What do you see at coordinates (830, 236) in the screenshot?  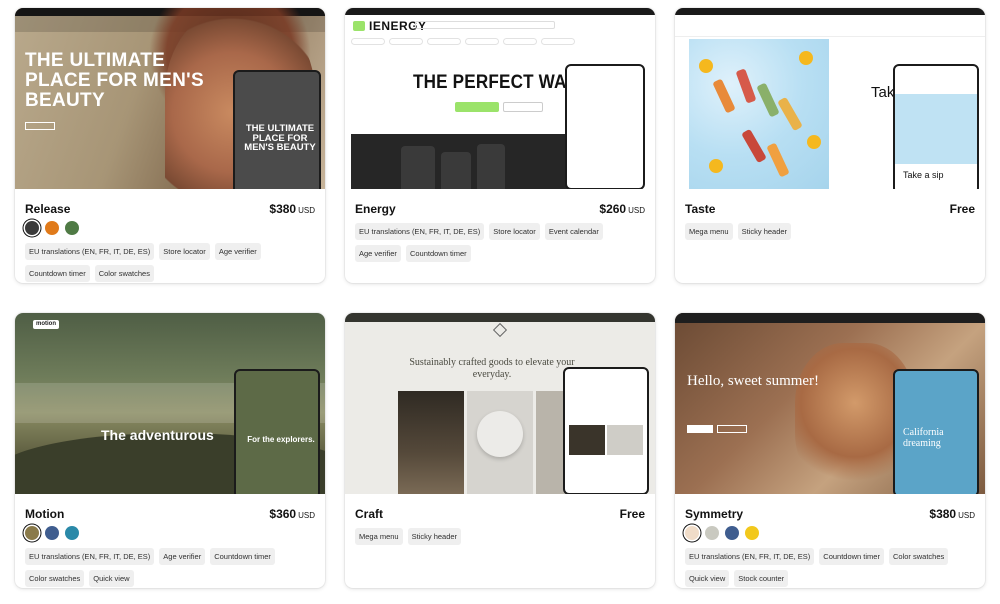 I see `theme-info: Taste Free Mega menu Sticky header` at bounding box center [830, 236].